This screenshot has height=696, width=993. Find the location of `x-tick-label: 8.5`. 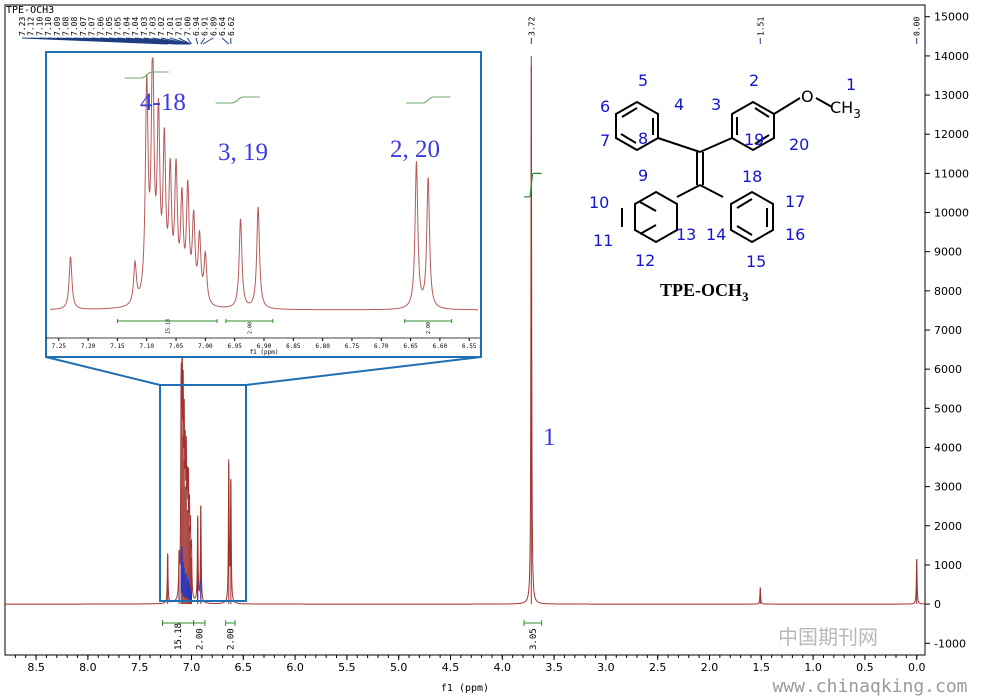

x-tick-label: 8.5 is located at coordinates (36, 667).